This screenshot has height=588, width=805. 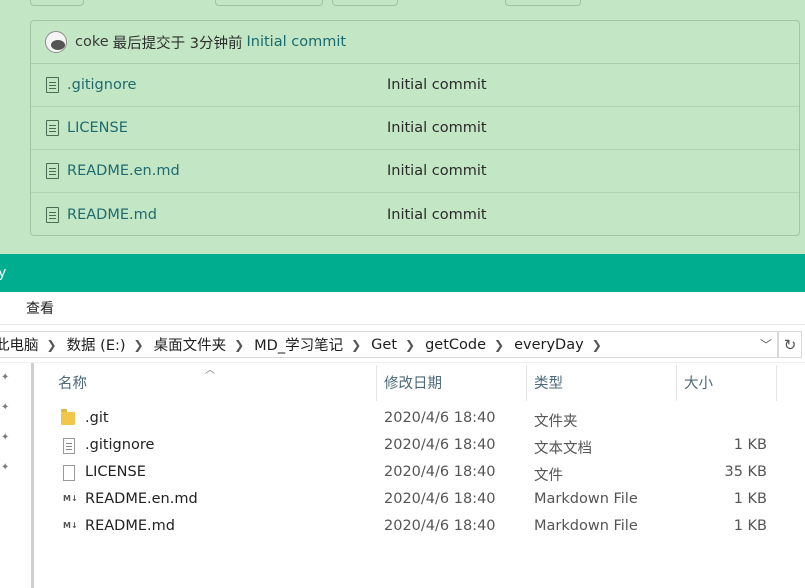 I want to click on navigation-pane: ✦ ✦ ✦ ✦, so click(x=16, y=475).